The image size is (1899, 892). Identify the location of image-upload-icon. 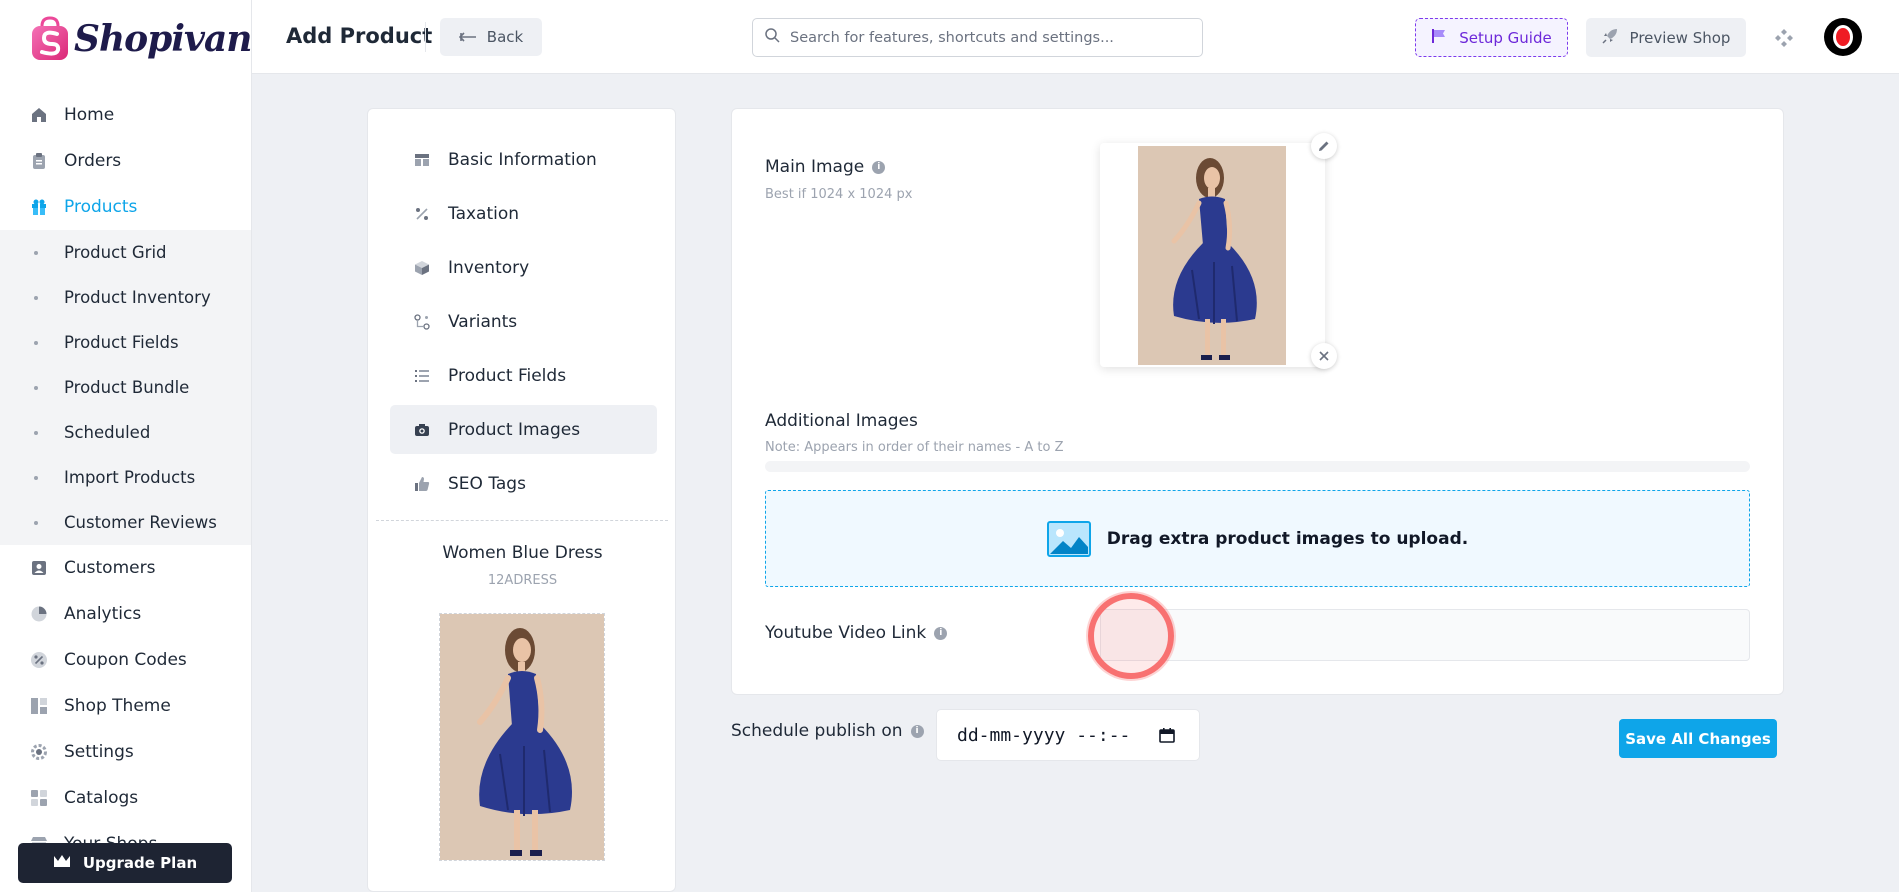
(1068, 538).